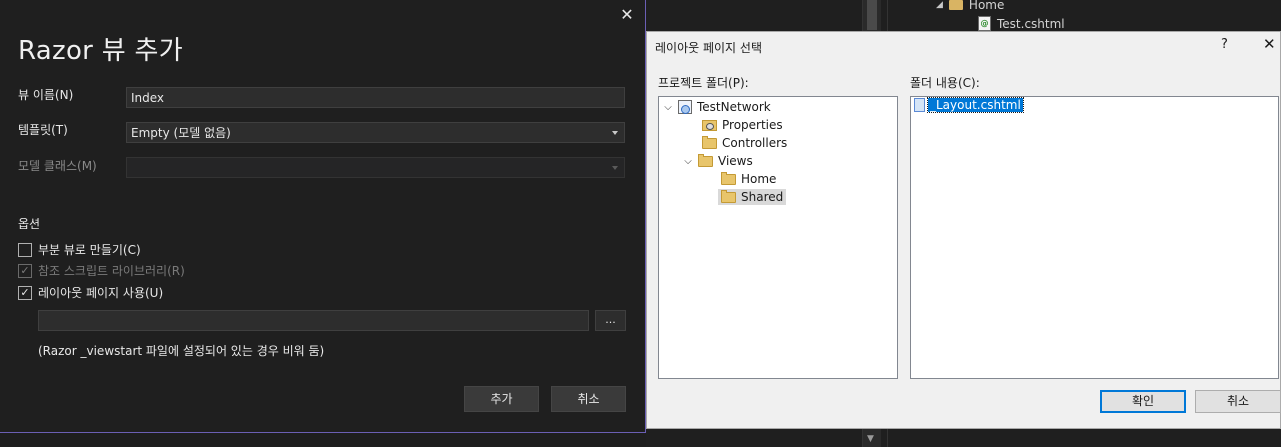  Describe the element at coordinates (762, 197) in the screenshot. I see `tree-item-label: Shared` at that location.